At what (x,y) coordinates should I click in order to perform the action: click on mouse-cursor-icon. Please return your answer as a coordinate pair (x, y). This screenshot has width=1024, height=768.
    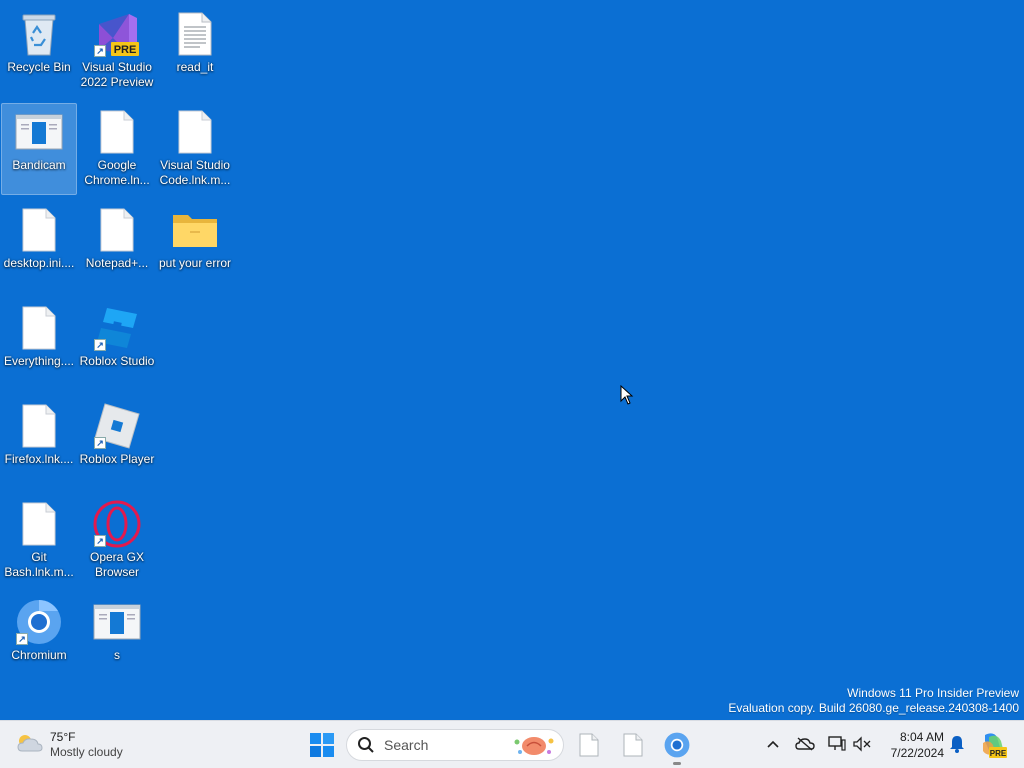
    Looking at the image, I should click on (627, 397).